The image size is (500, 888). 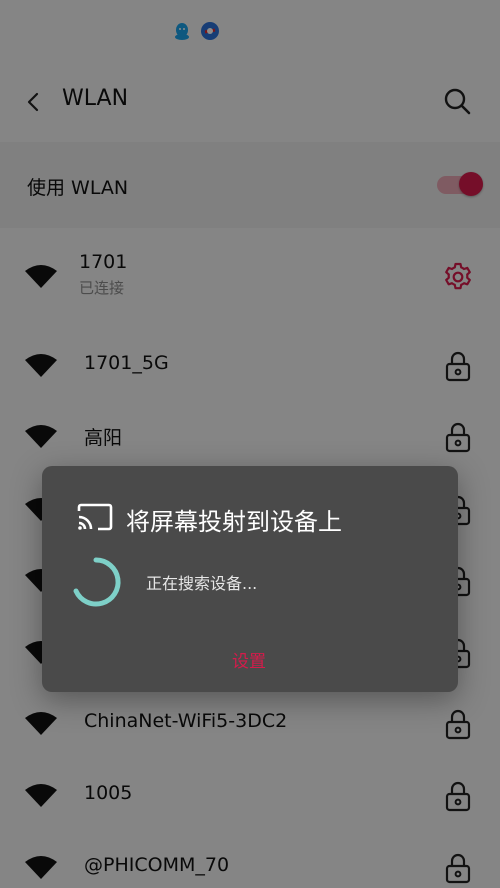 I want to click on cast-icon, so click(x=95, y=517).